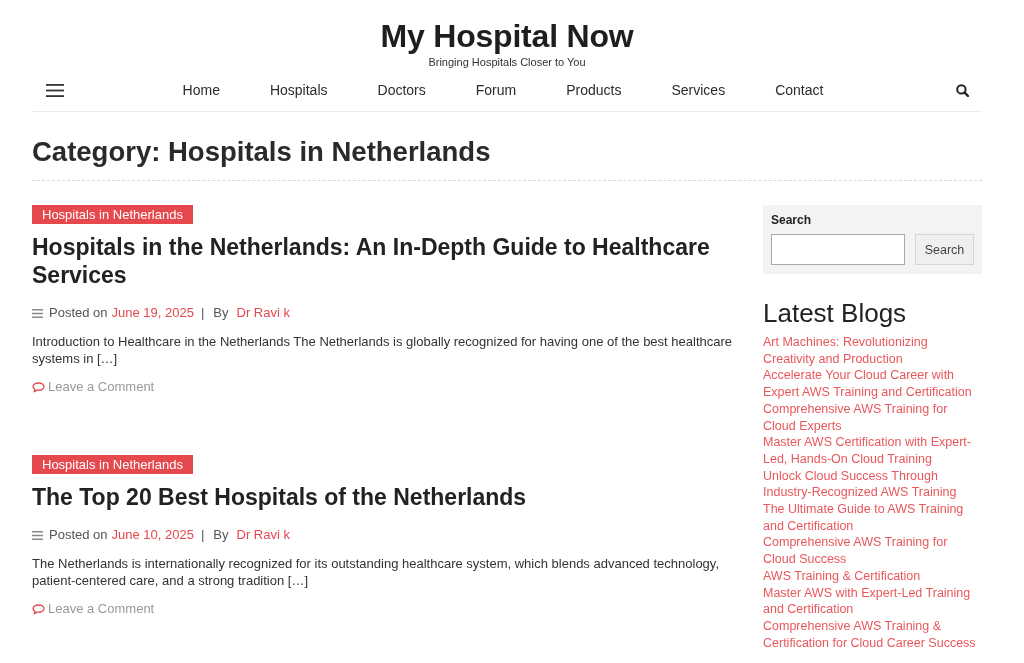 Image resolution: width=1024 pixels, height=663 pixels. I want to click on nav-link: Contact, so click(799, 90).